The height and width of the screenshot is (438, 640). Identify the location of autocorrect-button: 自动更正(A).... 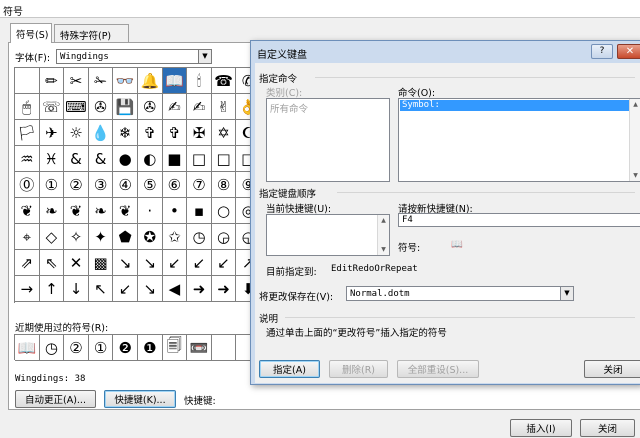
(55, 399).